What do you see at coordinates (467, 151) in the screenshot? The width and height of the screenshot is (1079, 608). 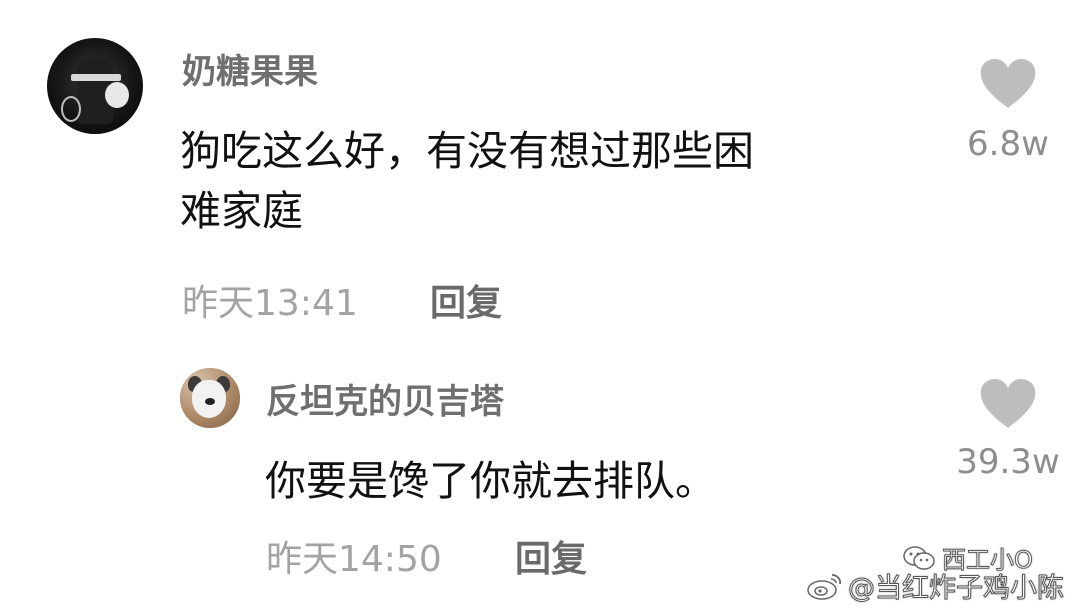 I see `comment-content-line1: 狗吃这么好，有没有想过那些困` at bounding box center [467, 151].